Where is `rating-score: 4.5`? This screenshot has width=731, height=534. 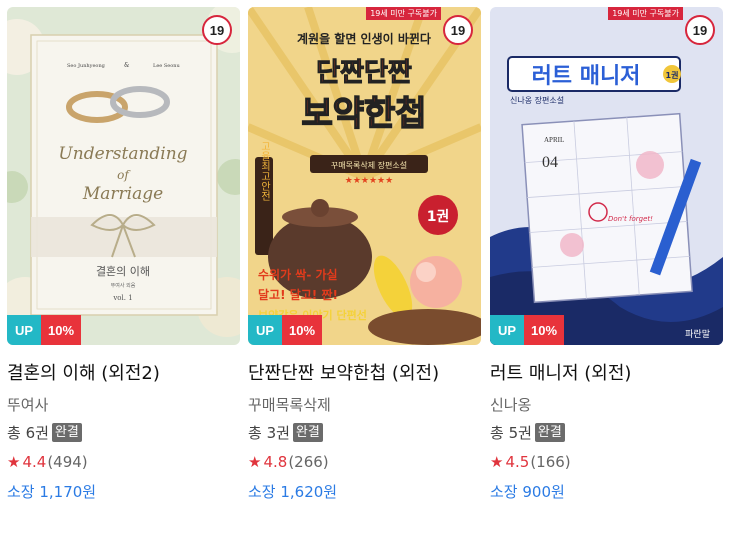 rating-score: 4.5 is located at coordinates (517, 462).